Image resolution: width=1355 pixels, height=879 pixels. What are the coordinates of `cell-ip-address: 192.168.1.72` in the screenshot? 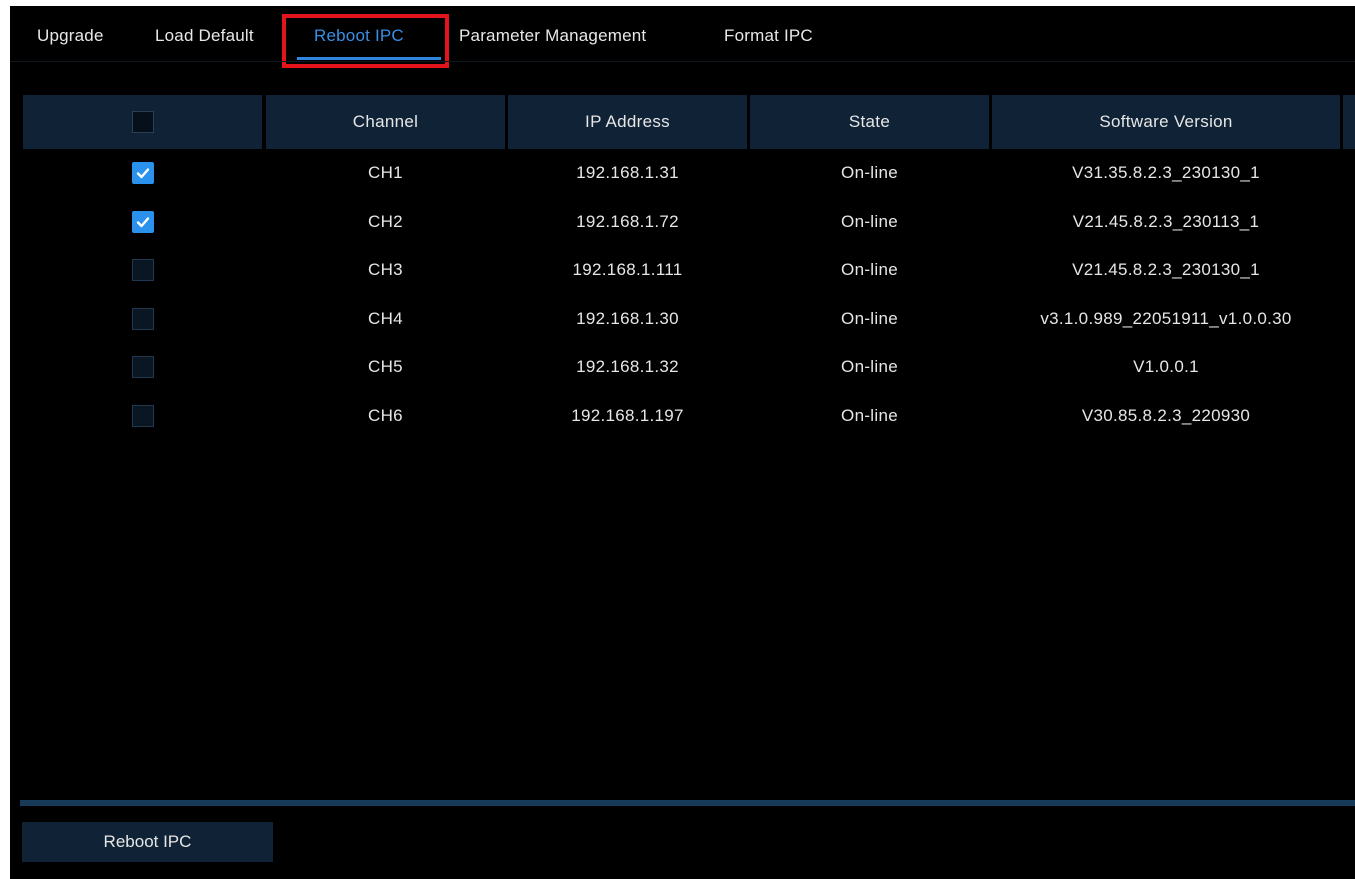 It's located at (627, 221).